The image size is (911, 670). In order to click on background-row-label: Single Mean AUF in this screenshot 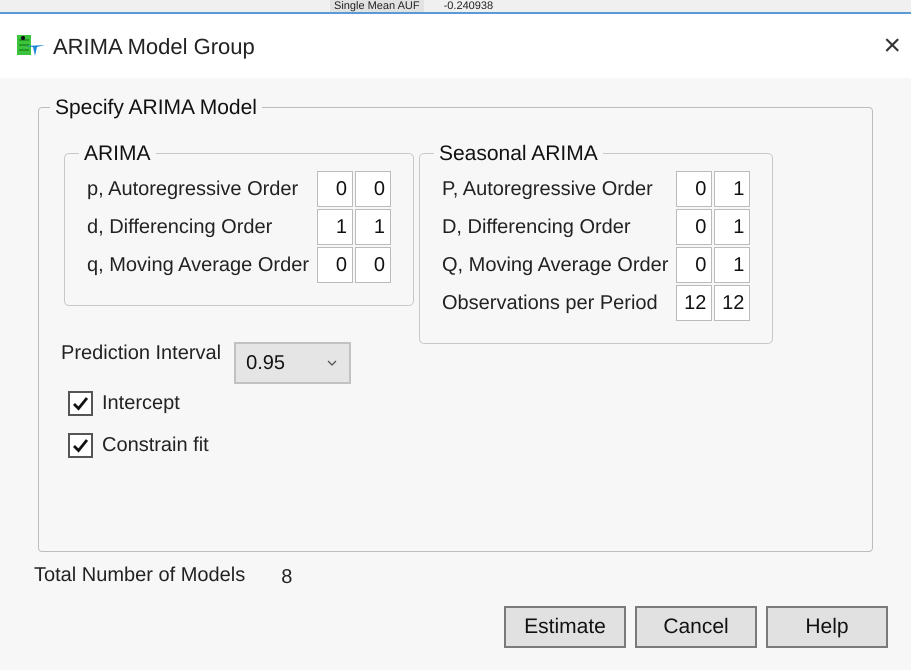, I will do `click(377, 6)`.